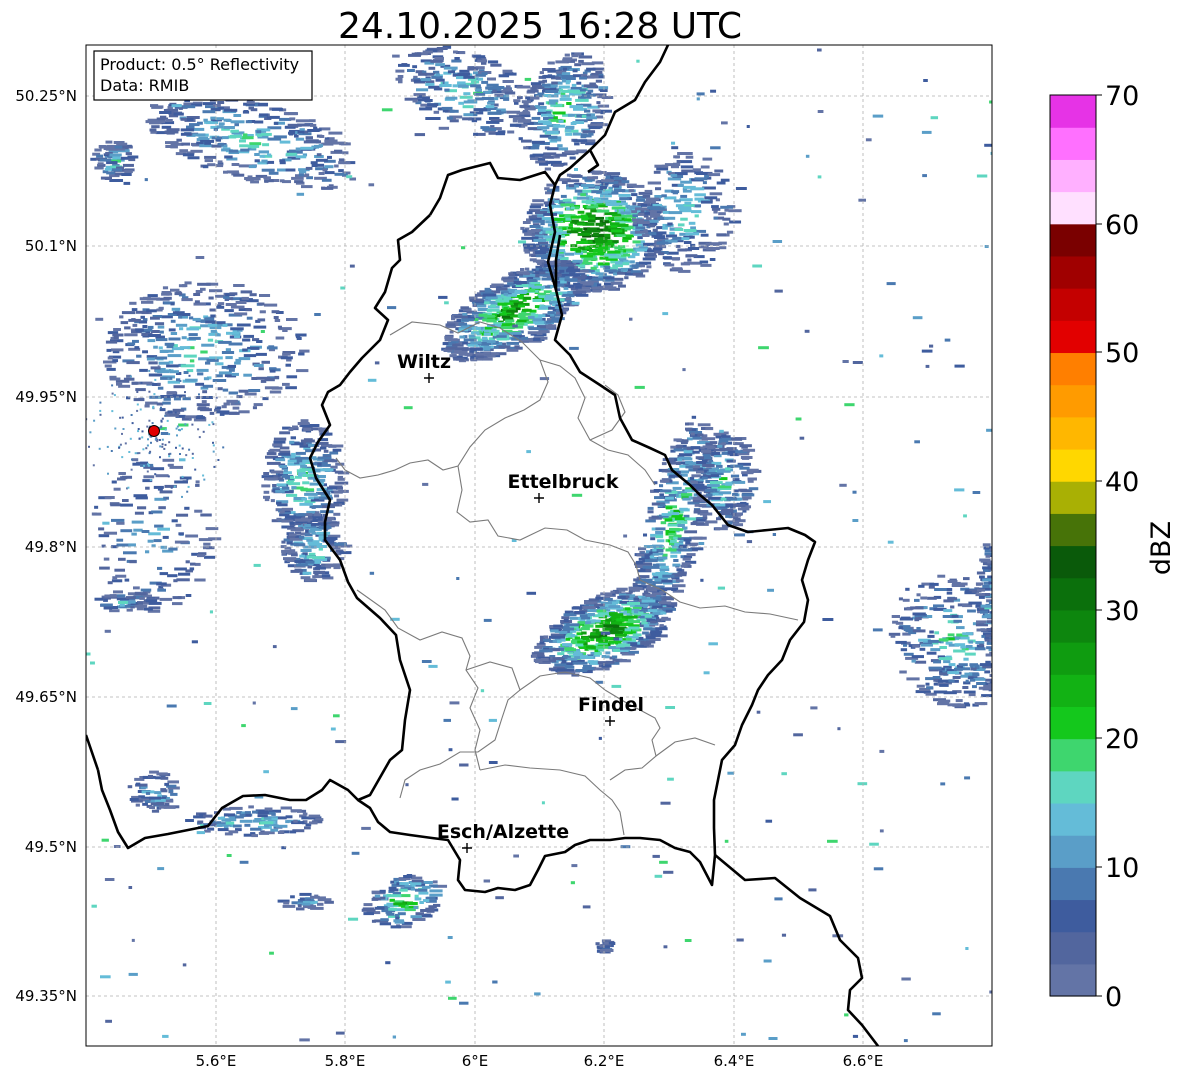 The height and width of the screenshot is (1081, 1184). What do you see at coordinates (1122, 868) in the screenshot?
I see `colorbar-tick-label: 10` at bounding box center [1122, 868].